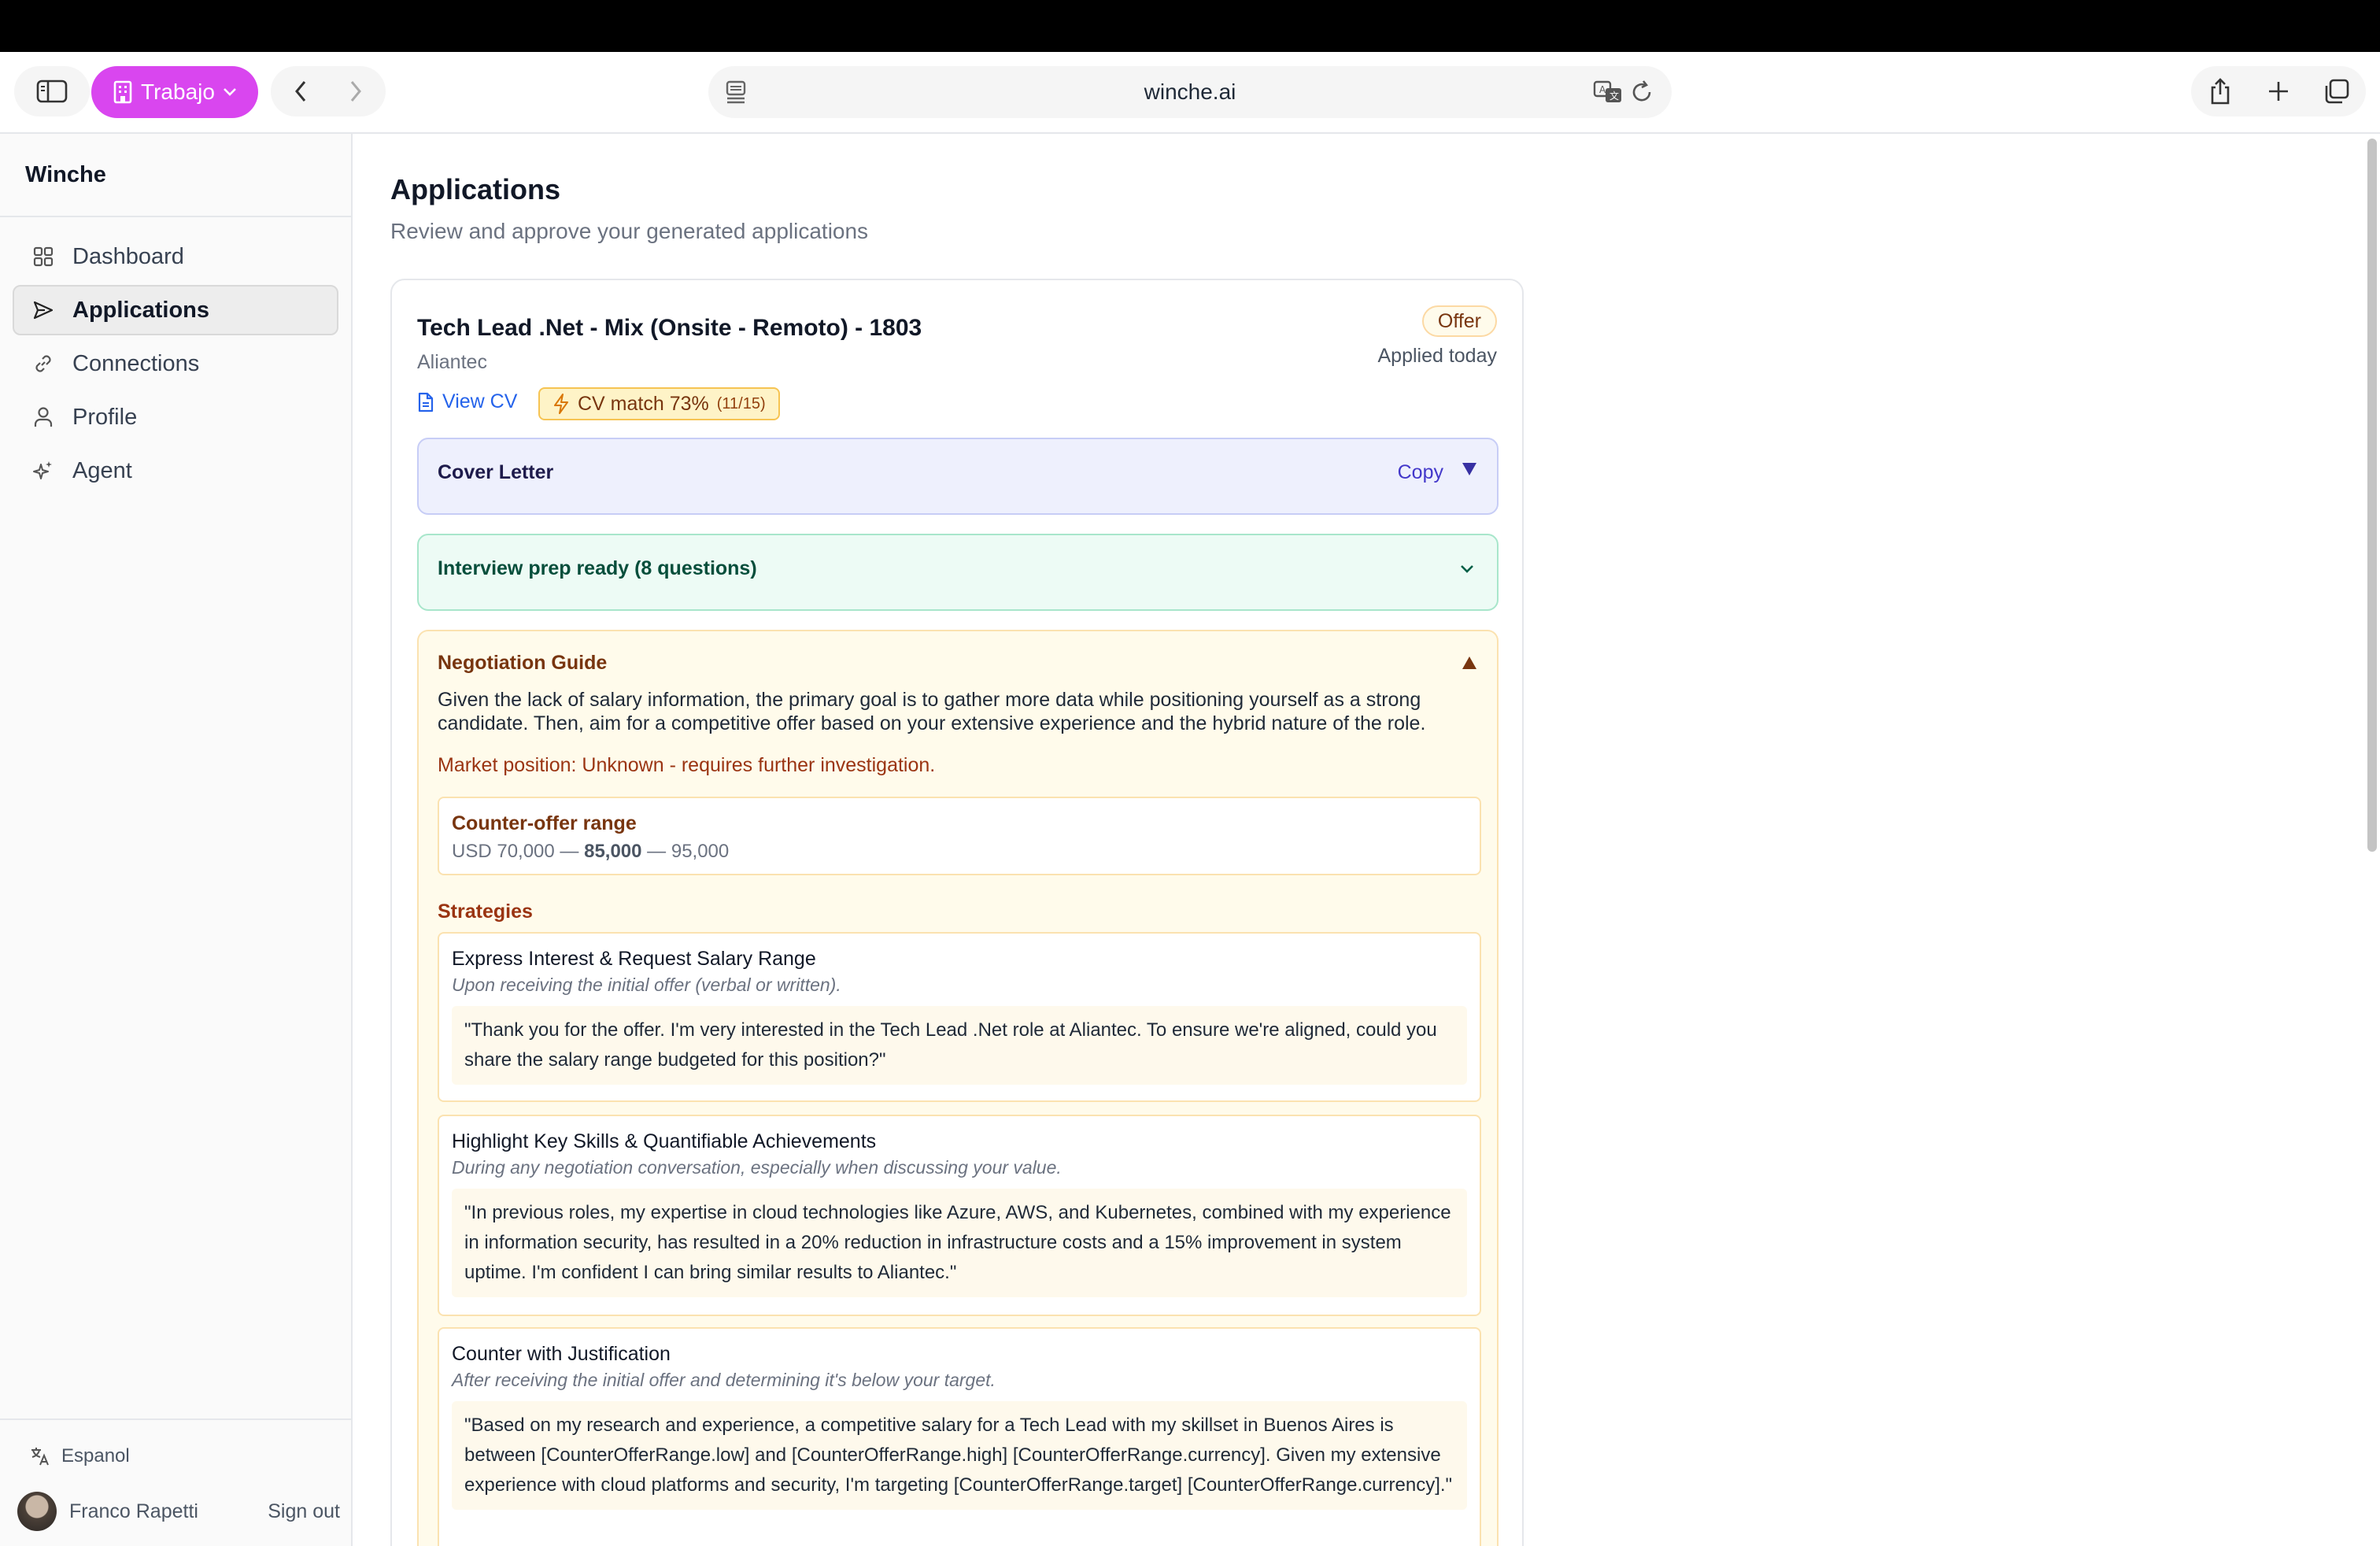 This screenshot has height=1546, width=2380. I want to click on cv-match-badge: CV match 73% (11/15), so click(659, 403).